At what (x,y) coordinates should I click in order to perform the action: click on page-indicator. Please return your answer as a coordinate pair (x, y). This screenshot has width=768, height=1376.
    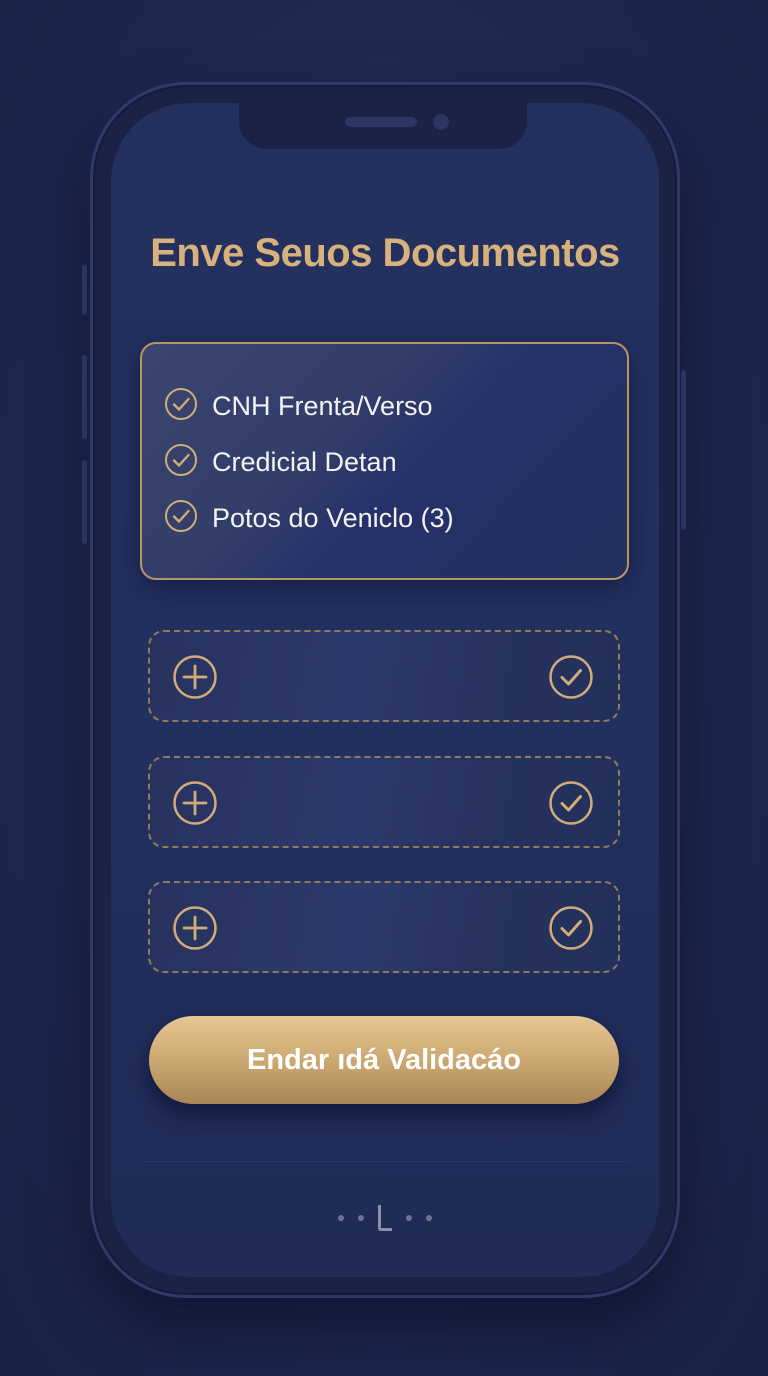
    Looking at the image, I should click on (385, 1218).